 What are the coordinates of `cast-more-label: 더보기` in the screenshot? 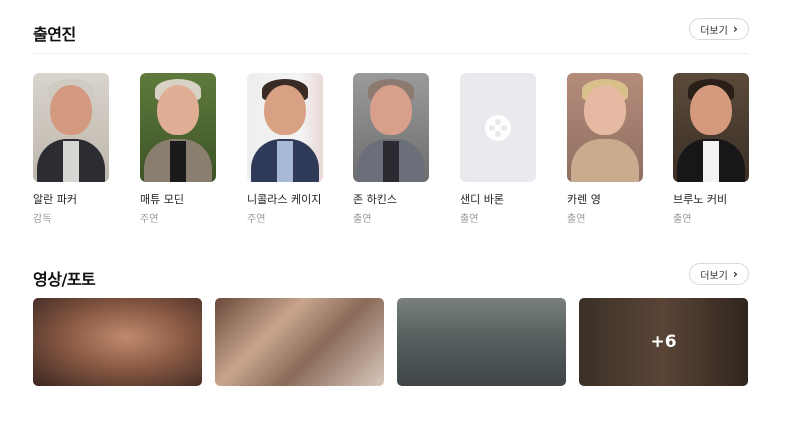 It's located at (714, 31).